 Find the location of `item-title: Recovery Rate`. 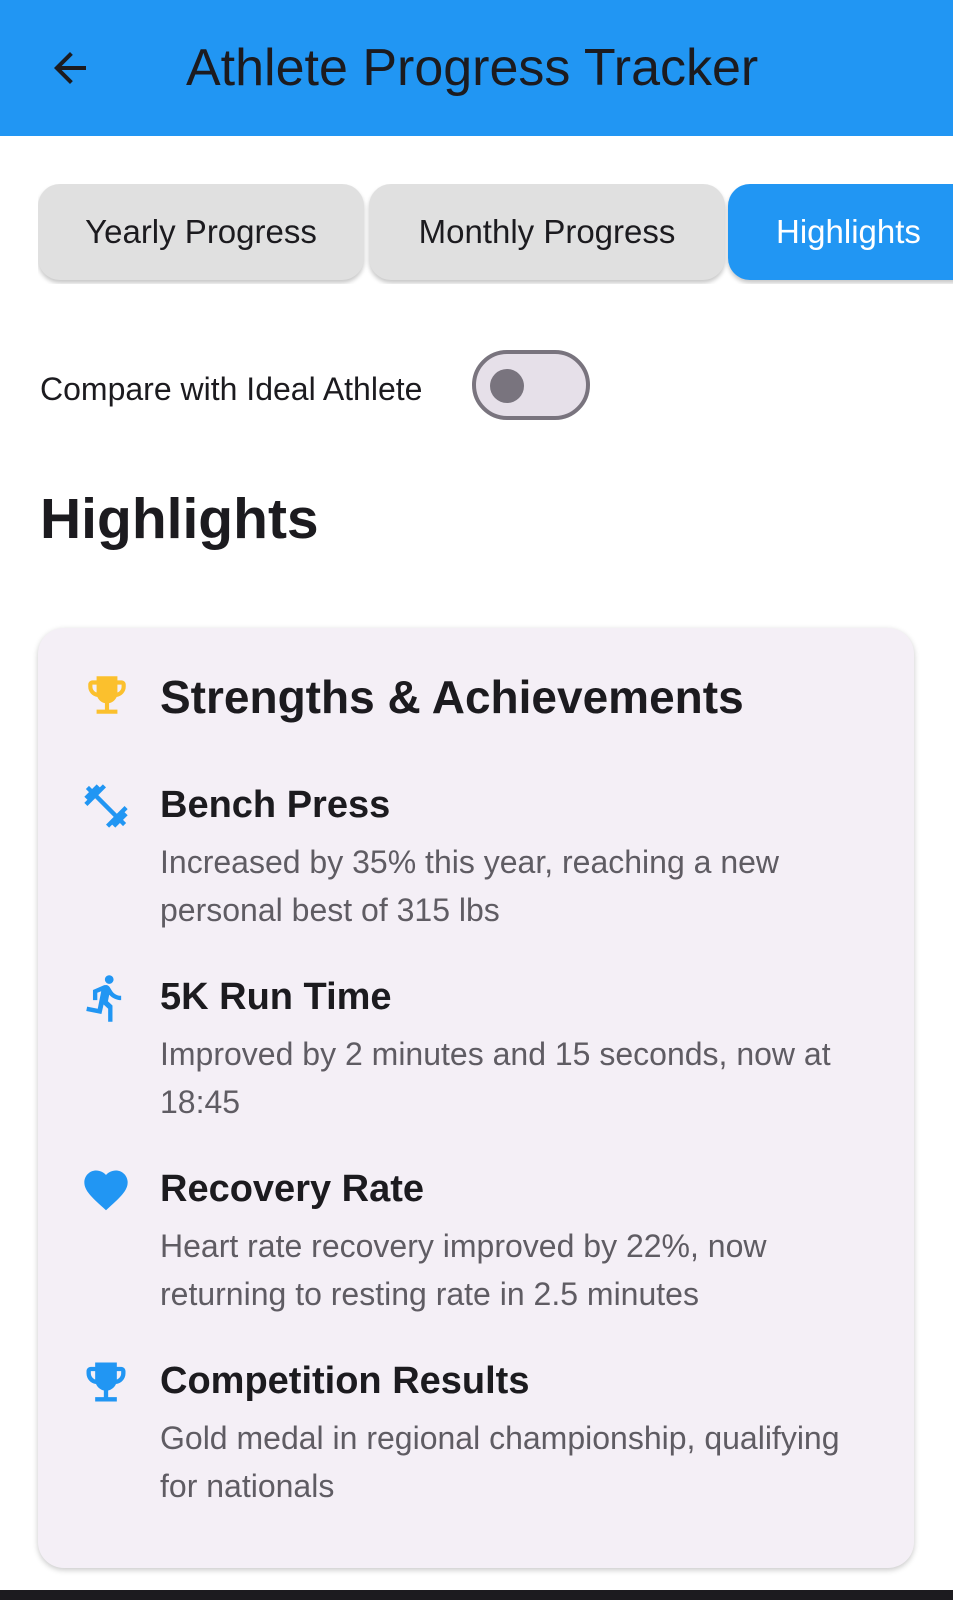

item-title: Recovery Rate is located at coordinates (292, 1189).